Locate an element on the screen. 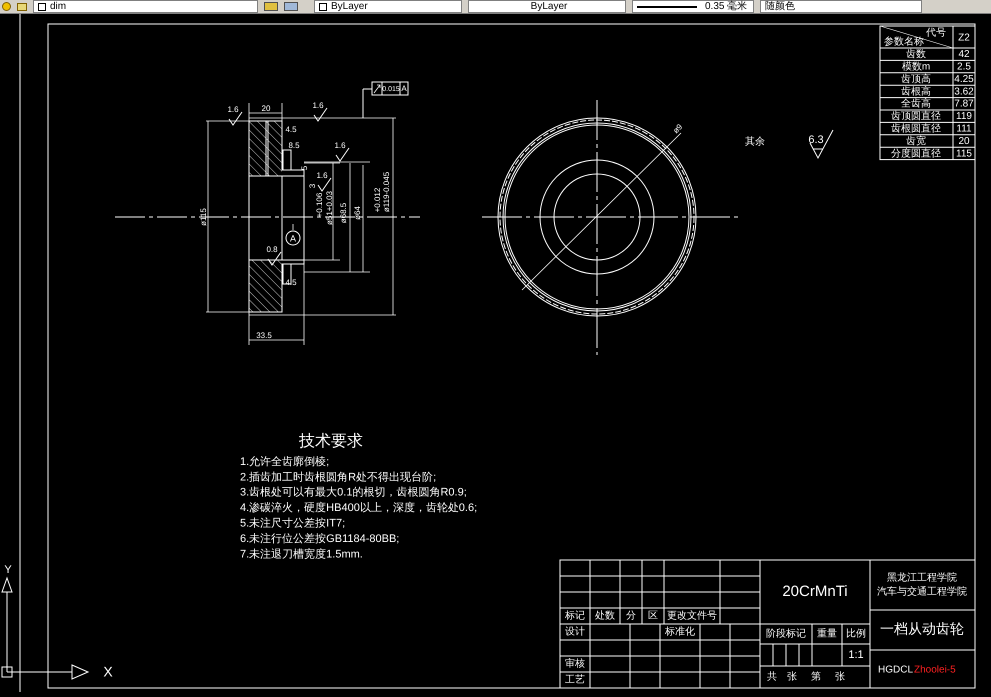 The width and height of the screenshot is (991, 697). axis-label: X is located at coordinates (108, 672).